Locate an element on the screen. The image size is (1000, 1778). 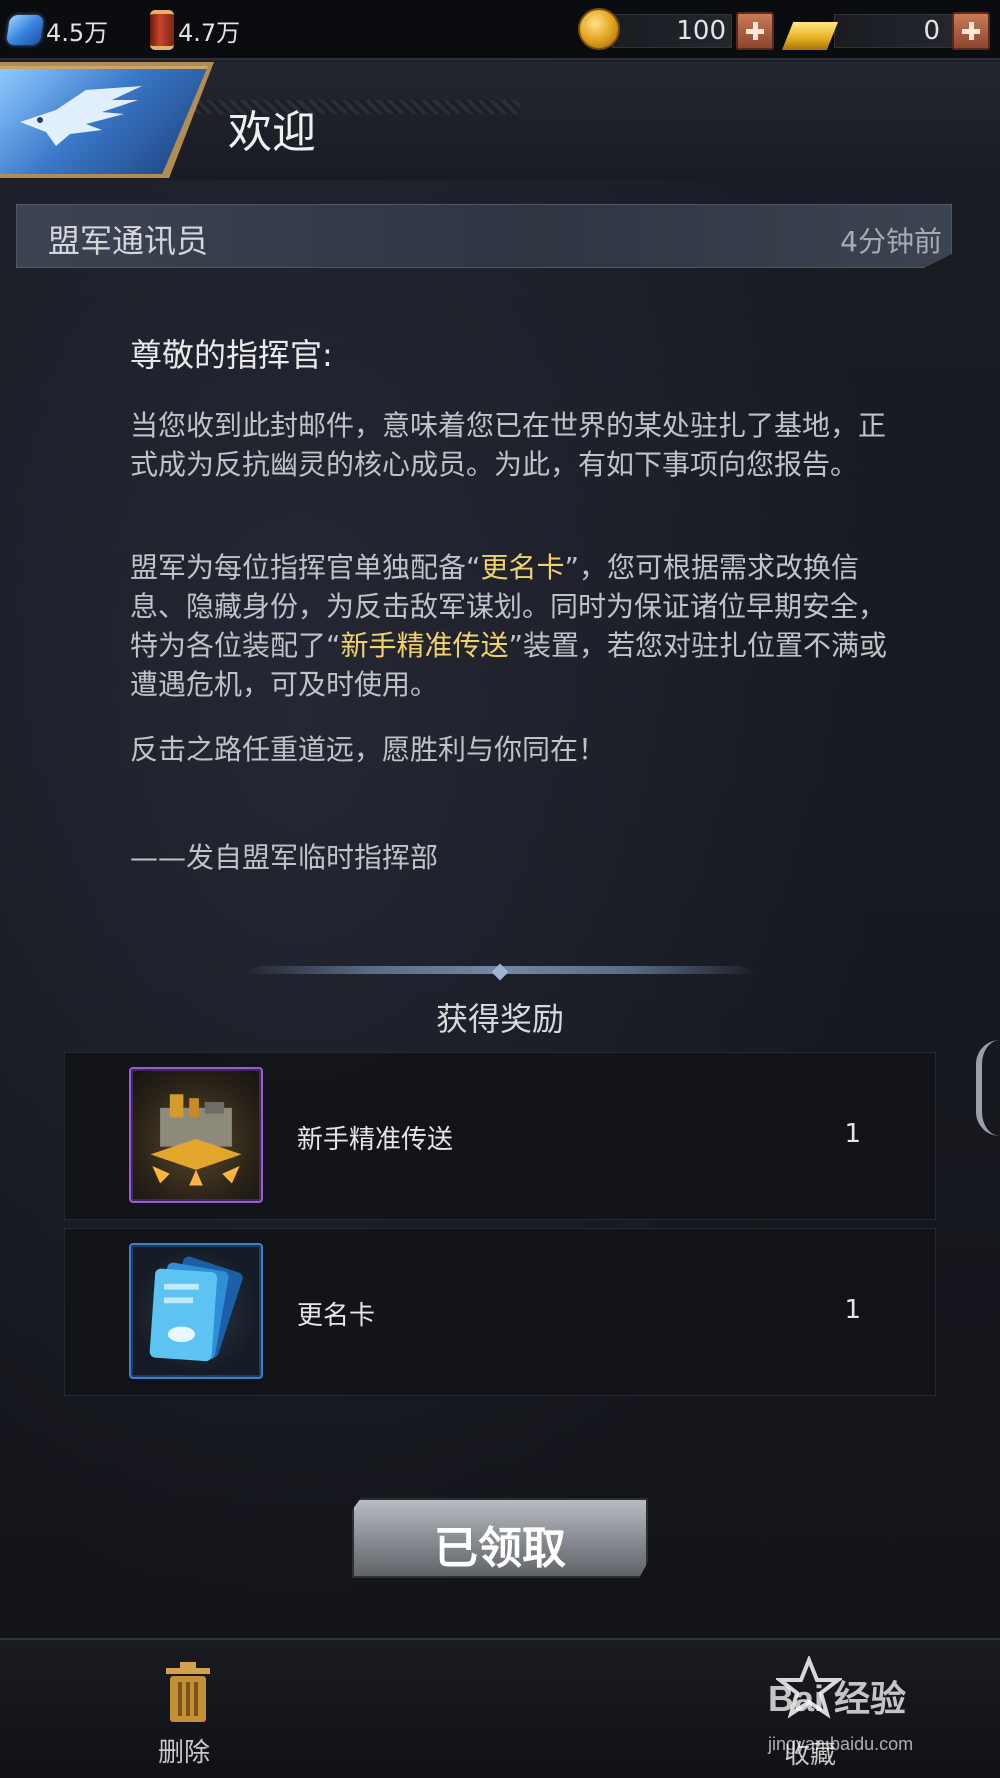
crystal-resource: 4.5万 is located at coordinates (57, 30).